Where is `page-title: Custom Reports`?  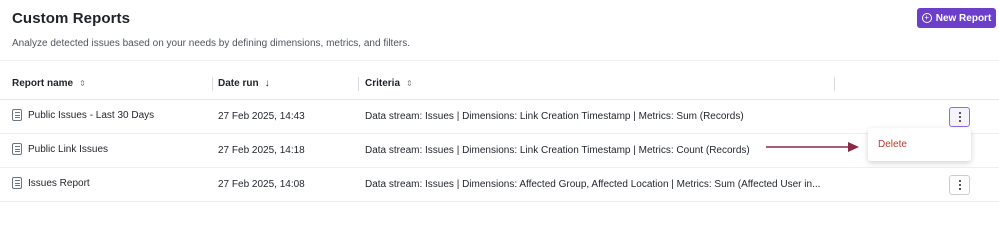 page-title: Custom Reports is located at coordinates (71, 18).